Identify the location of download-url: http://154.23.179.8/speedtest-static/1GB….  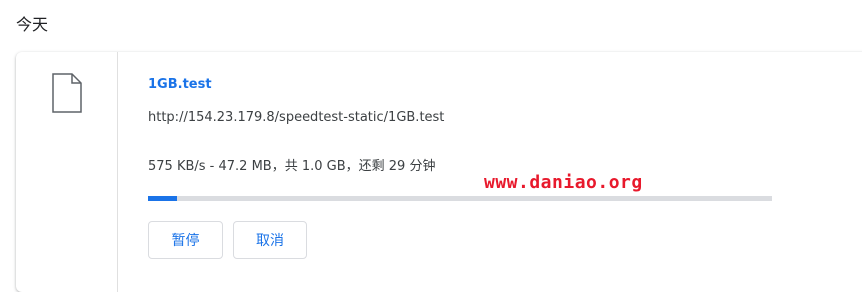
(296, 117).